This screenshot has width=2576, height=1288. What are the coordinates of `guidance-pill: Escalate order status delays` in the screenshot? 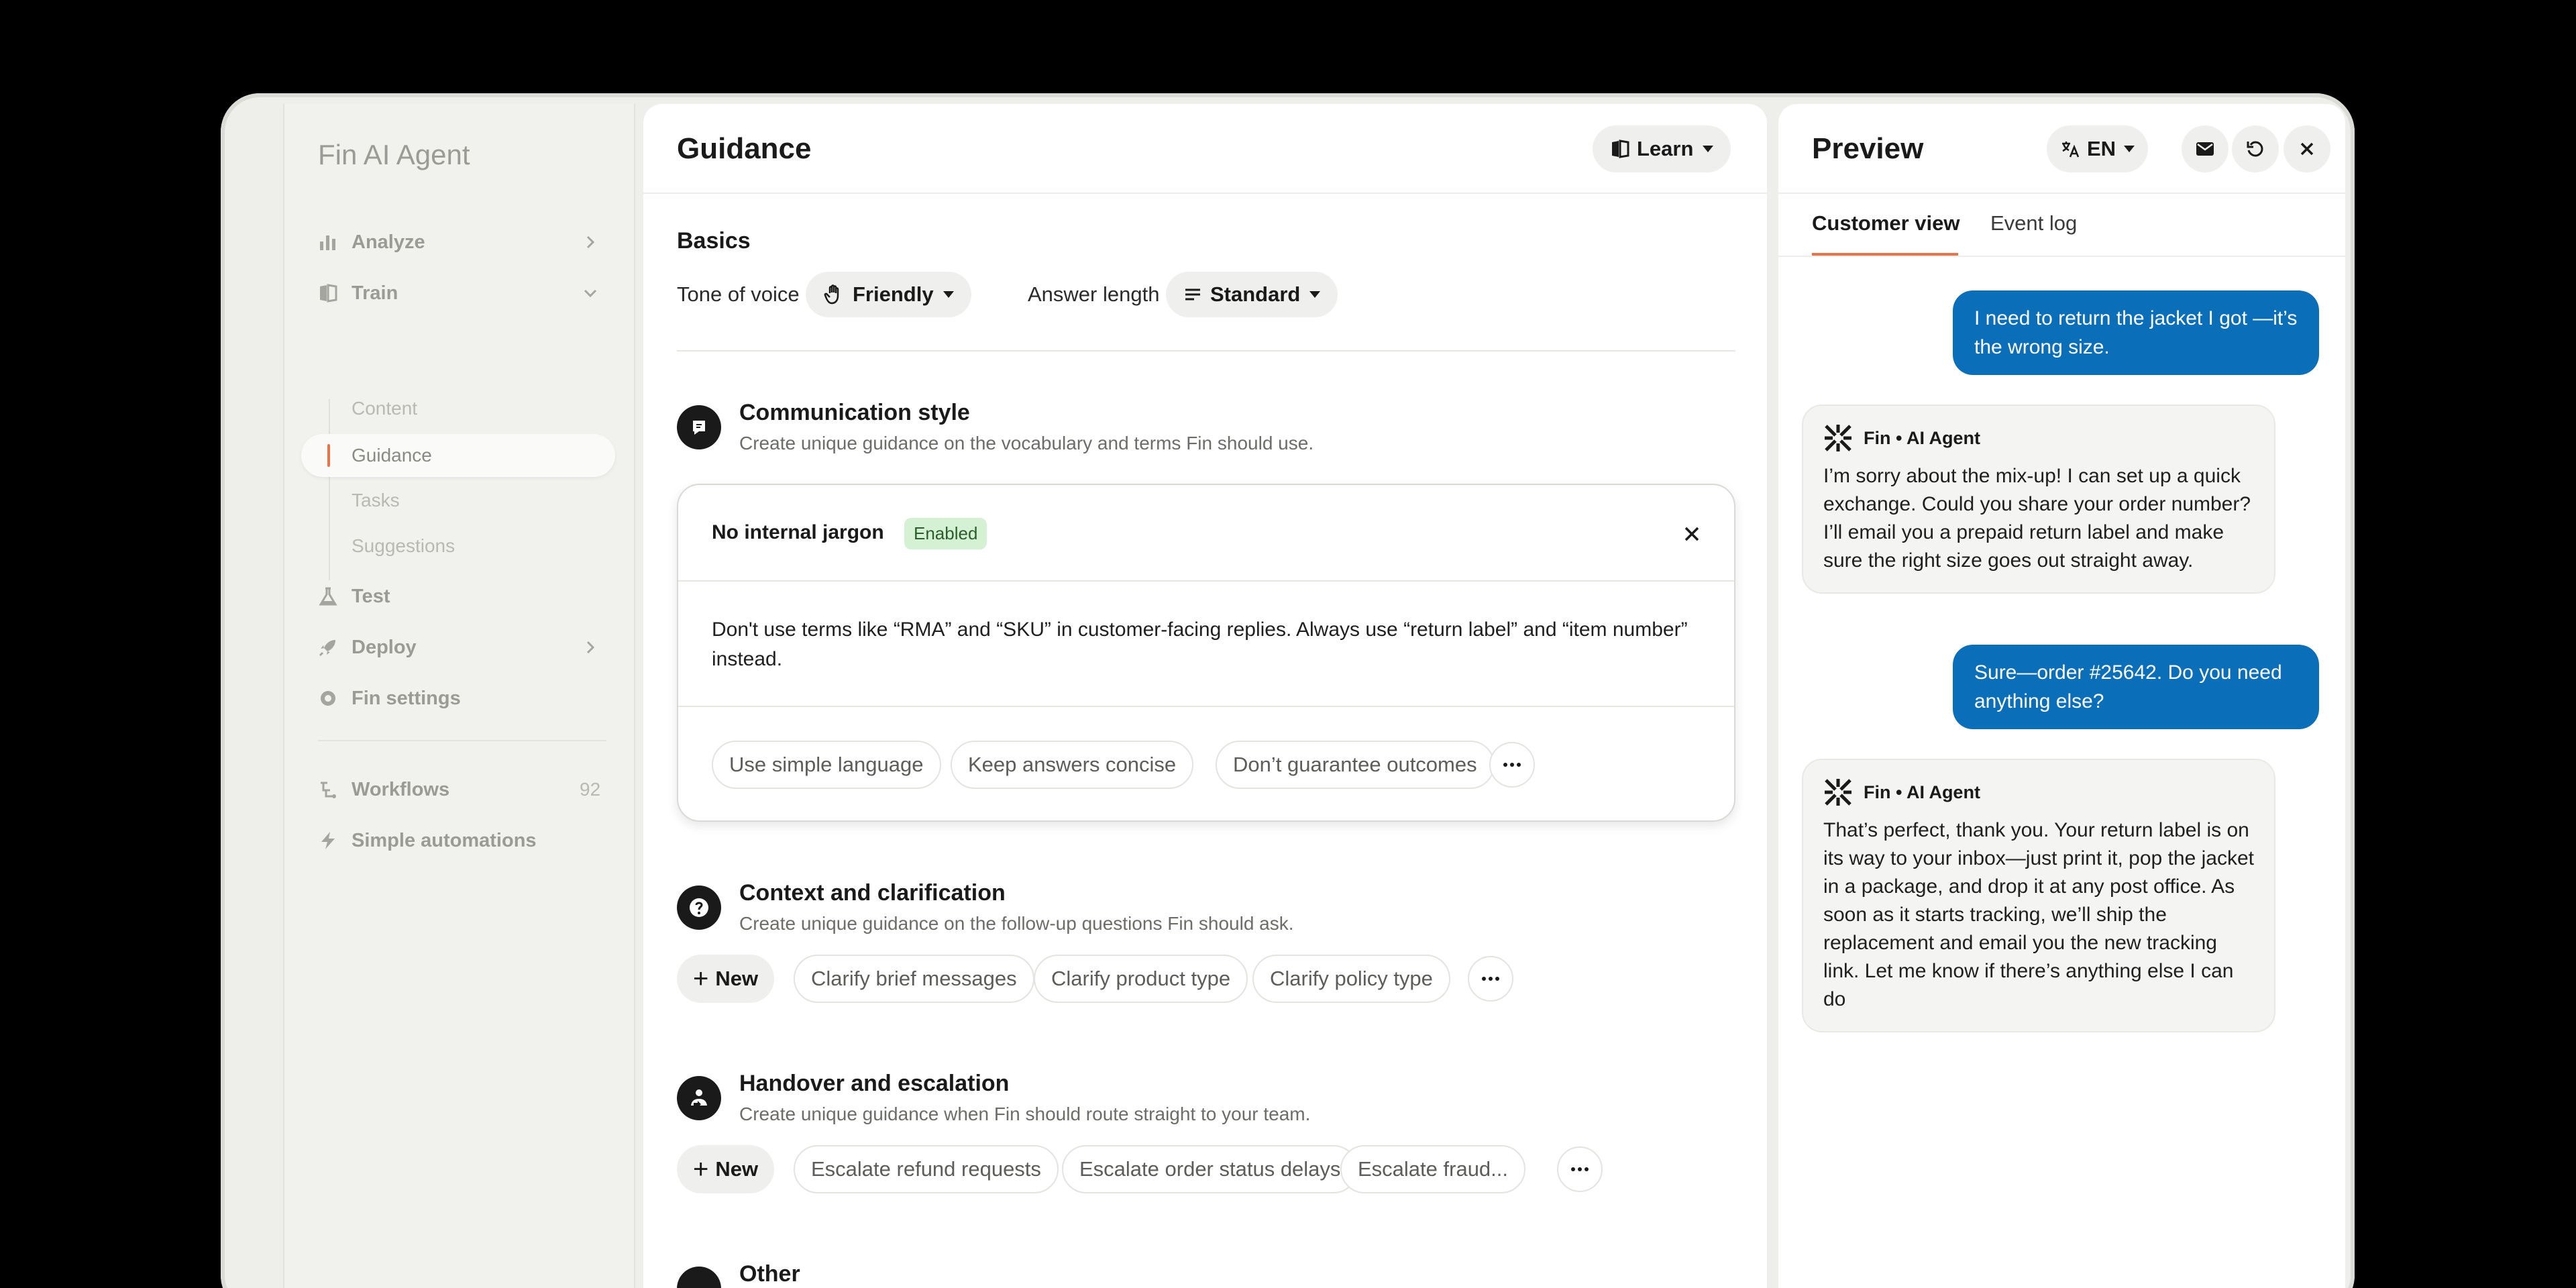 It's located at (1210, 1169).